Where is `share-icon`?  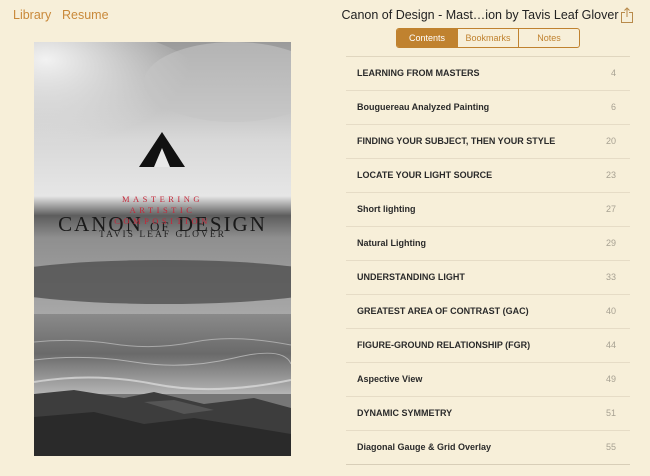 share-icon is located at coordinates (627, 15).